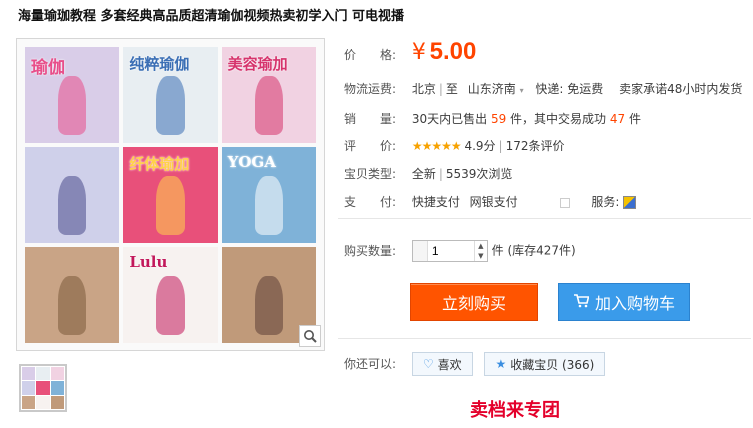  Describe the element at coordinates (148, 262) in the screenshot. I see `cover-title: Lulu` at that location.